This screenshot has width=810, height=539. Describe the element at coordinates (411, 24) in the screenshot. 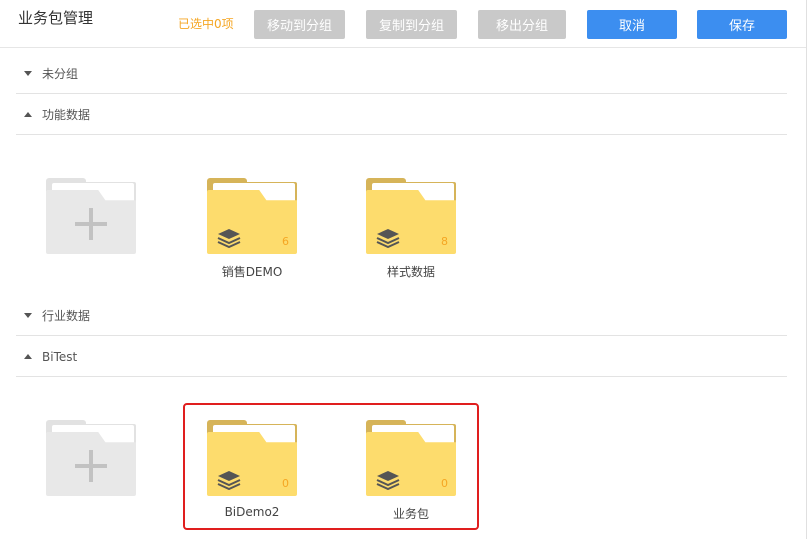

I see `copy-to-group-button: 复制到分组` at that location.